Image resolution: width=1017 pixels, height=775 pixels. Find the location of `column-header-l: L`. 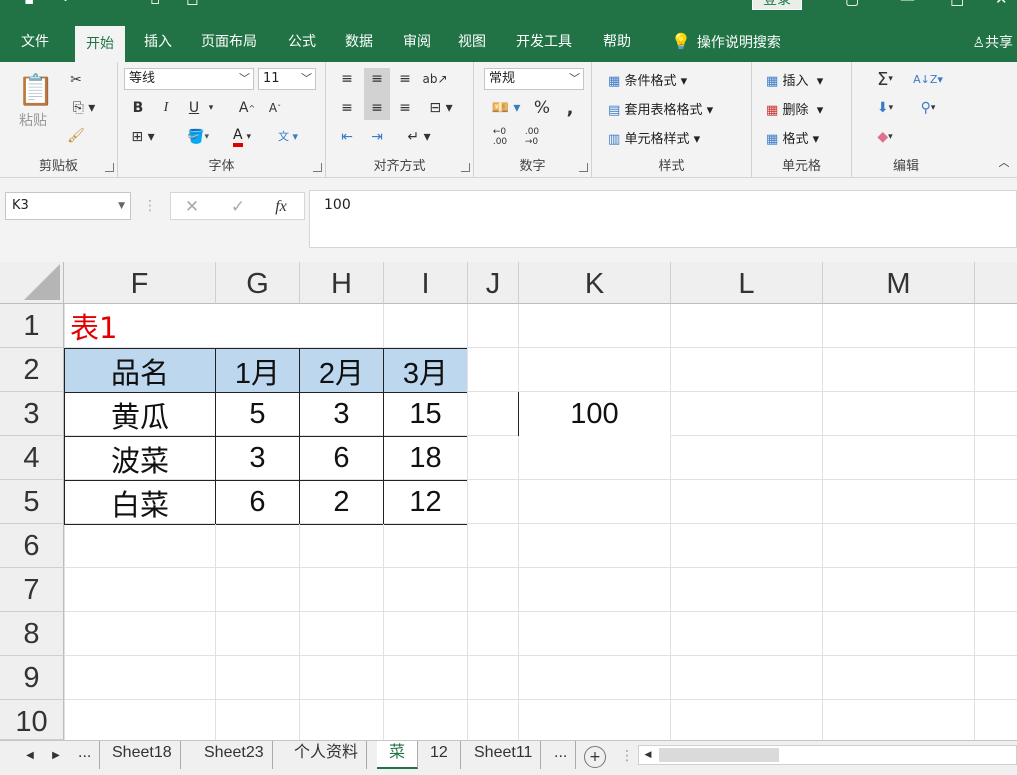

column-header-l: L is located at coordinates (747, 283).